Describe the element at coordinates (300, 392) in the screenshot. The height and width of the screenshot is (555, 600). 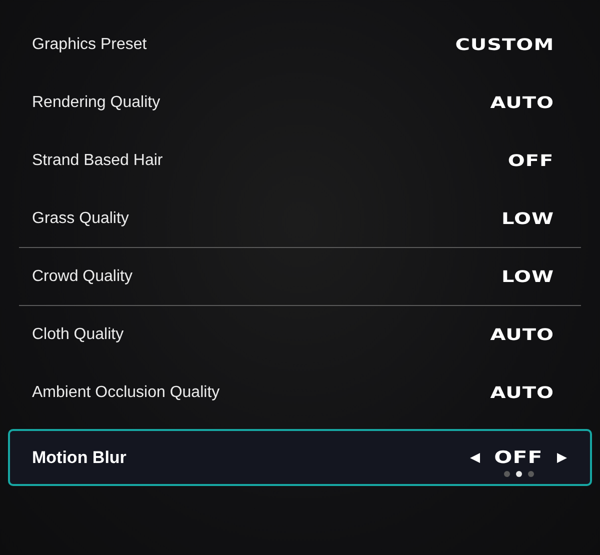
I see `setting-row: Ambient Occlusion Quality AUTO` at that location.